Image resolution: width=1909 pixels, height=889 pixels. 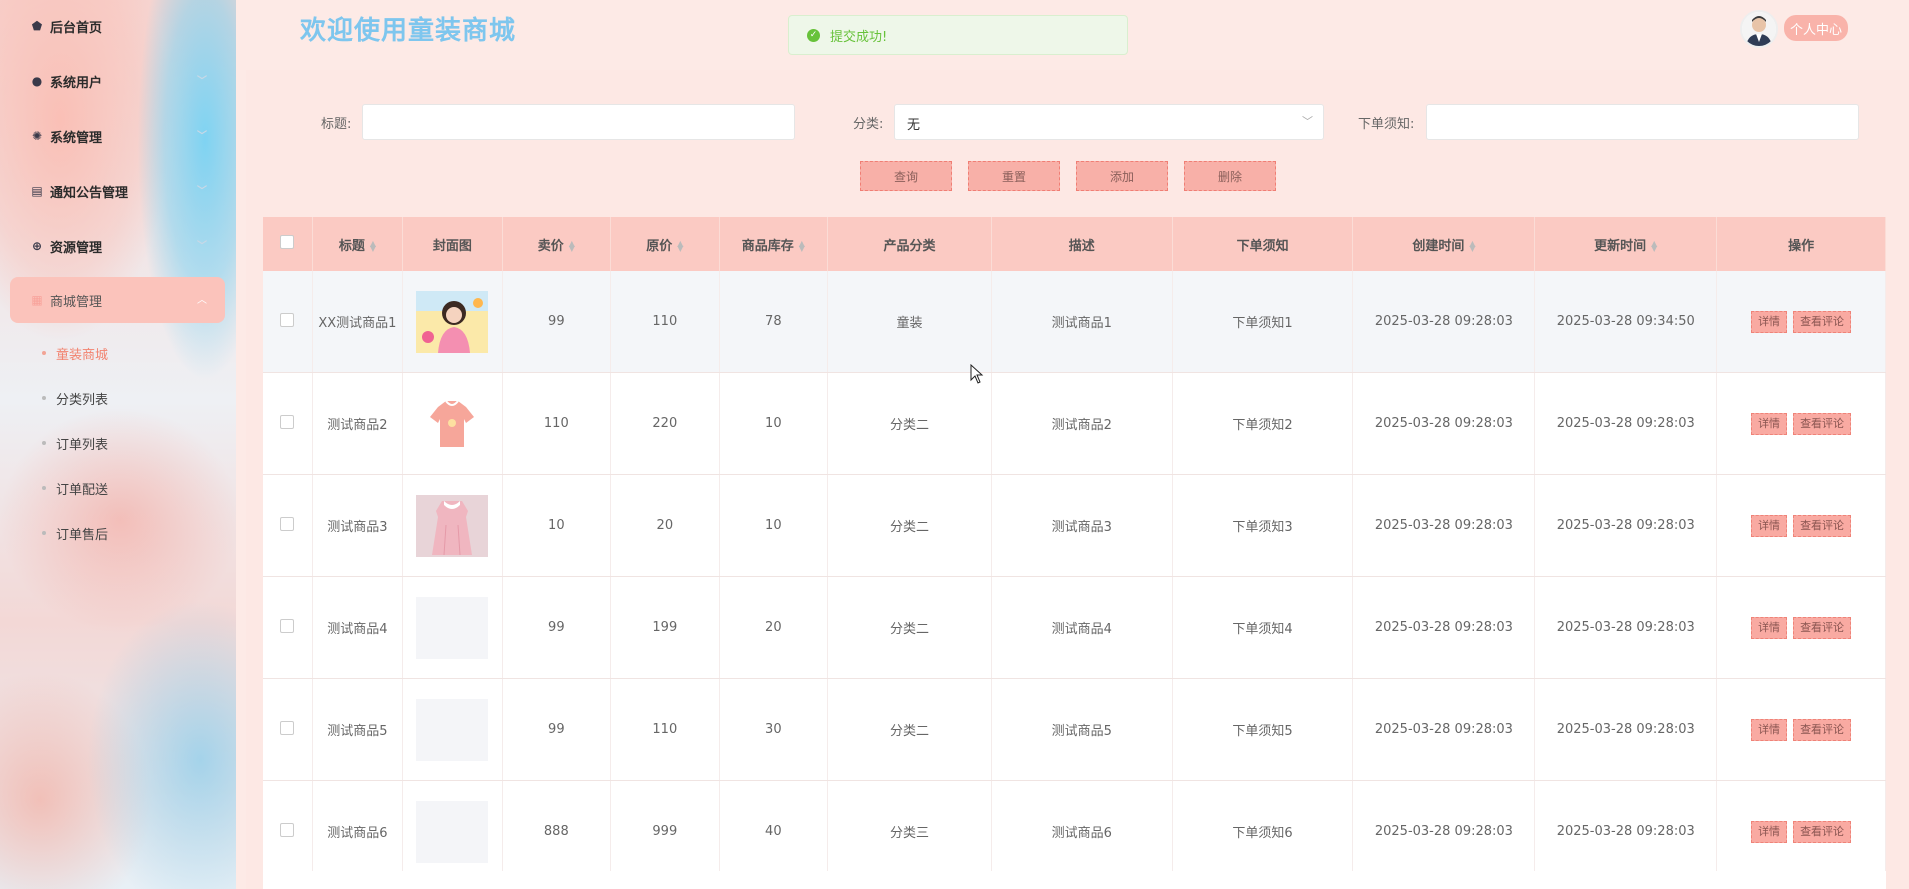 What do you see at coordinates (774, 627) in the screenshot?
I see `cell-stock: 20` at bounding box center [774, 627].